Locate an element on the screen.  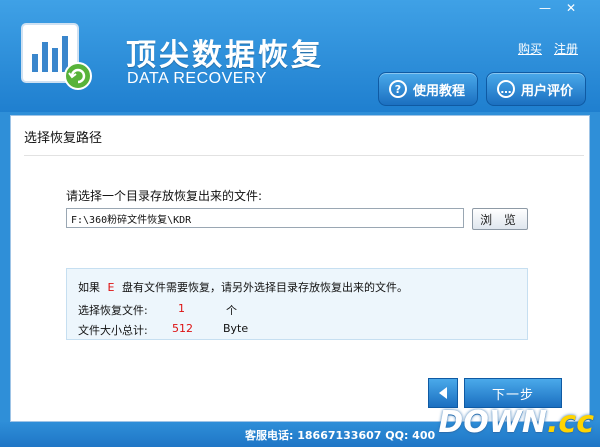
tutorial-label: 使用教程 is located at coordinates (439, 91).